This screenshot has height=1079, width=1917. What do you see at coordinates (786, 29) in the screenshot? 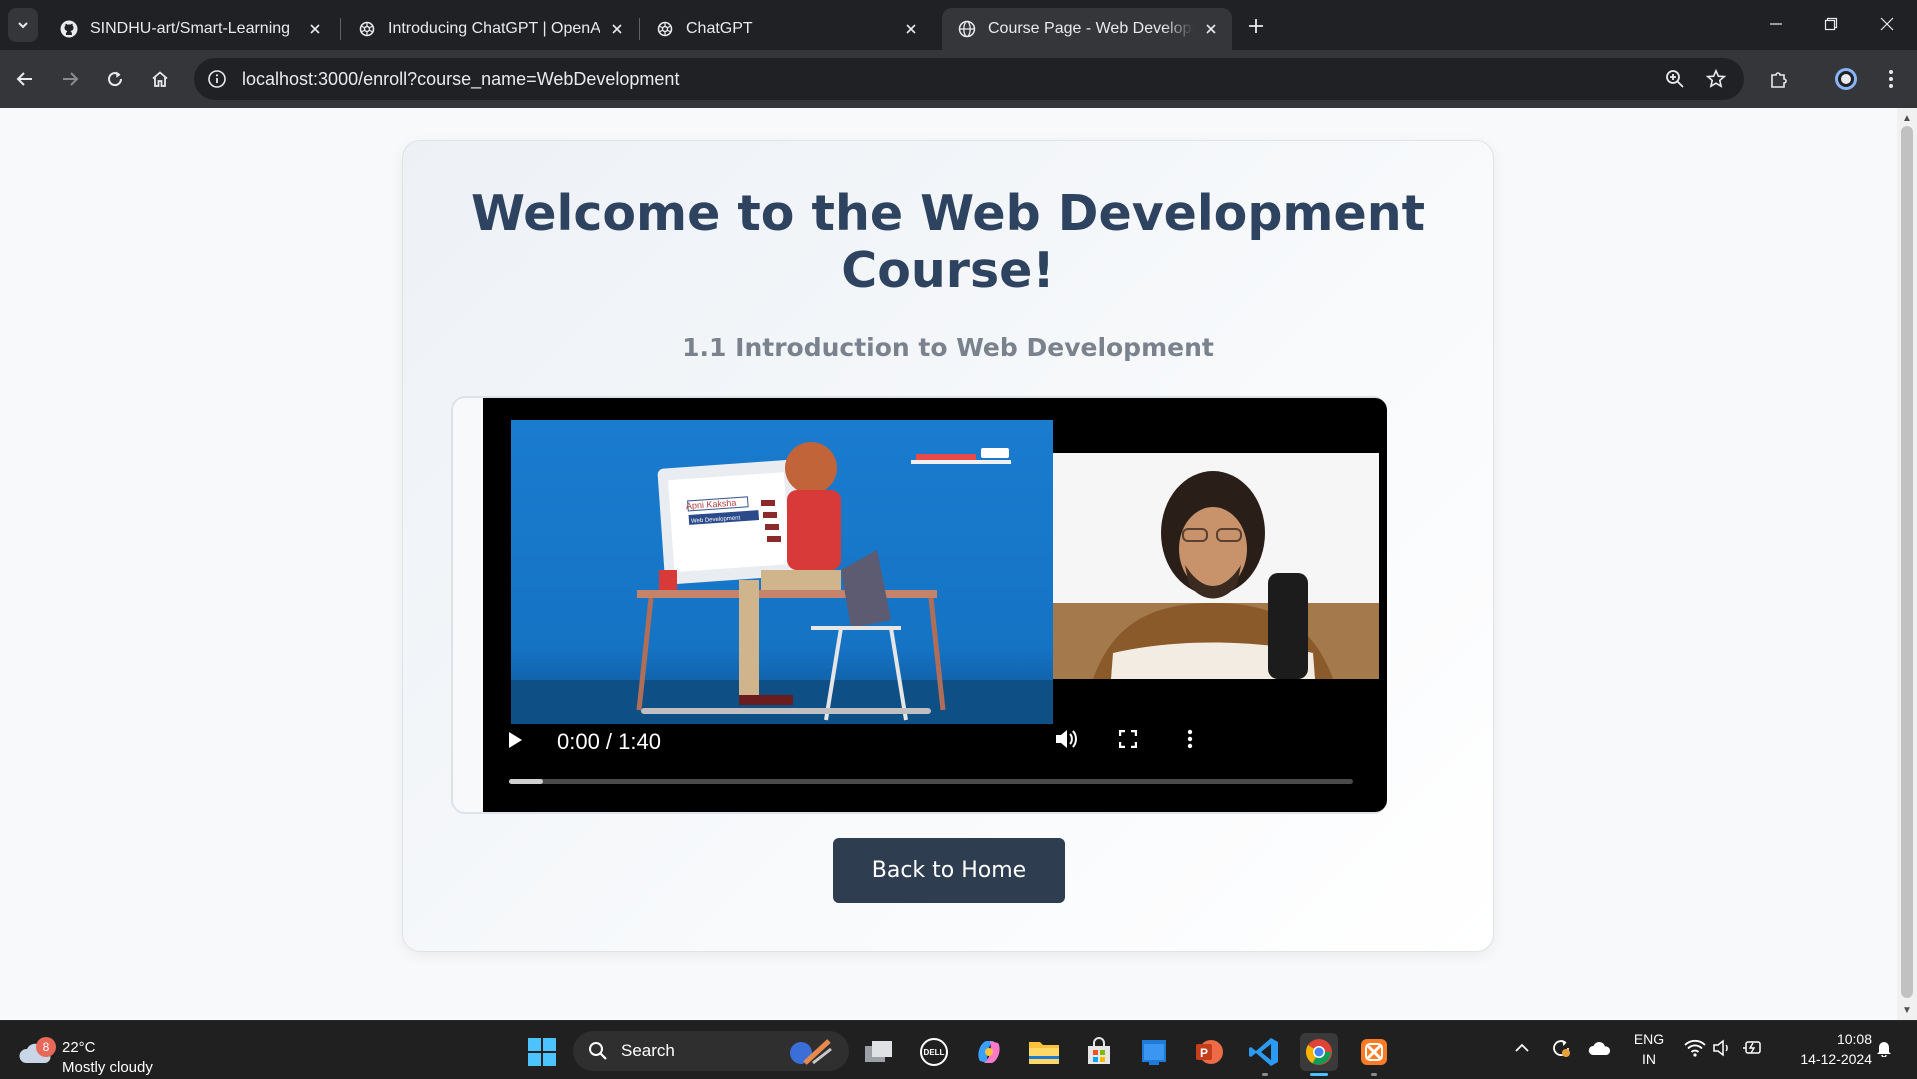
I see `tab-chatgpt: ChatGPT` at bounding box center [786, 29].